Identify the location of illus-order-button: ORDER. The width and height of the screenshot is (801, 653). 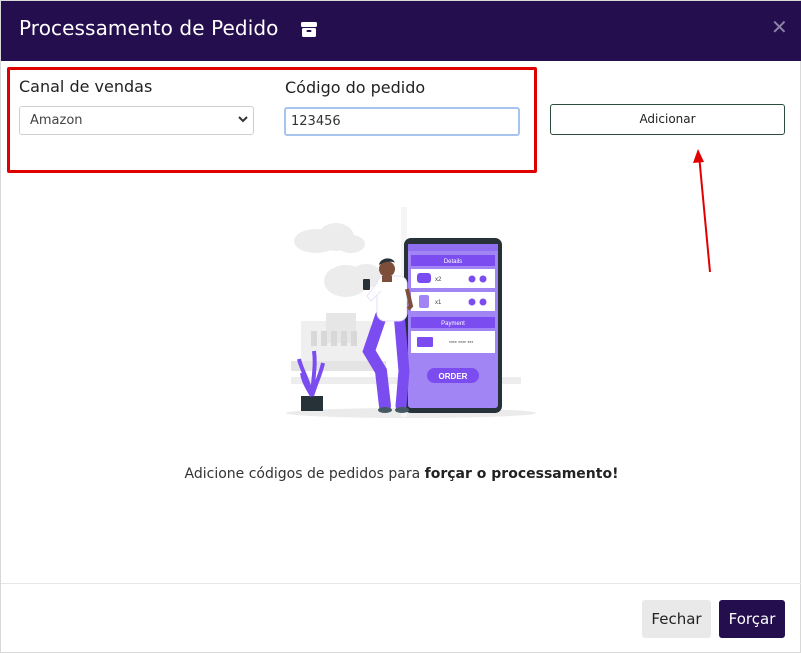
(453, 376).